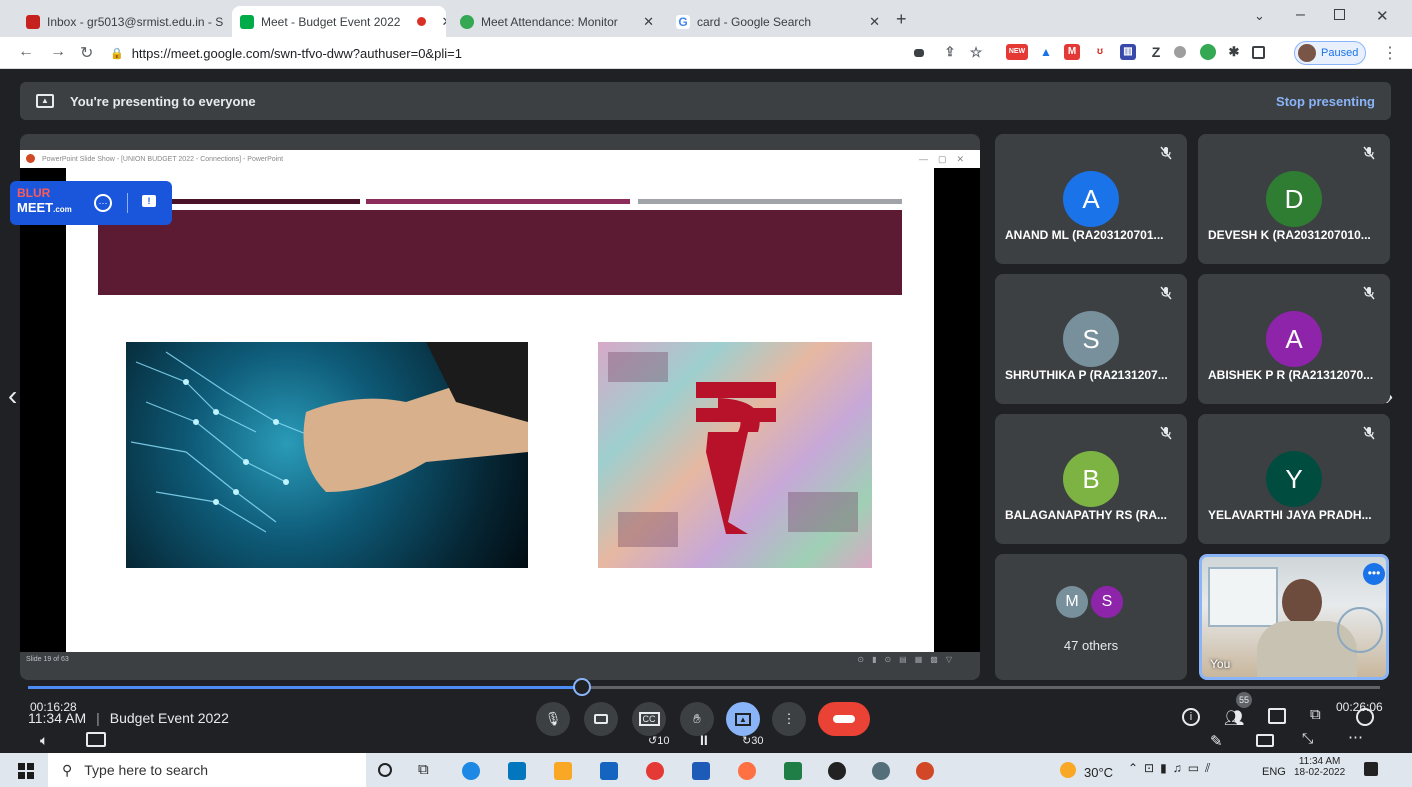 Image resolution: width=1412 pixels, height=787 pixels. Describe the element at coordinates (1382, 16) in the screenshot. I see `window-close-button: ✕` at that location.